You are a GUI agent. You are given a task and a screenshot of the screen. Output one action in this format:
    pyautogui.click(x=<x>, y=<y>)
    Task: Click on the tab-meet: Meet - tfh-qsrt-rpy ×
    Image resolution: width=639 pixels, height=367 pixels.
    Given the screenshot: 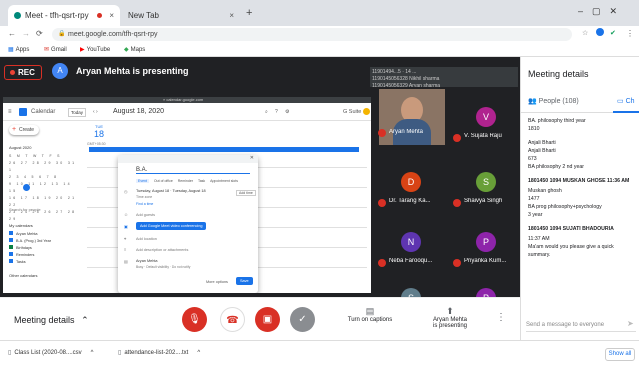 What is the action you would take?
    pyautogui.click(x=64, y=15)
    